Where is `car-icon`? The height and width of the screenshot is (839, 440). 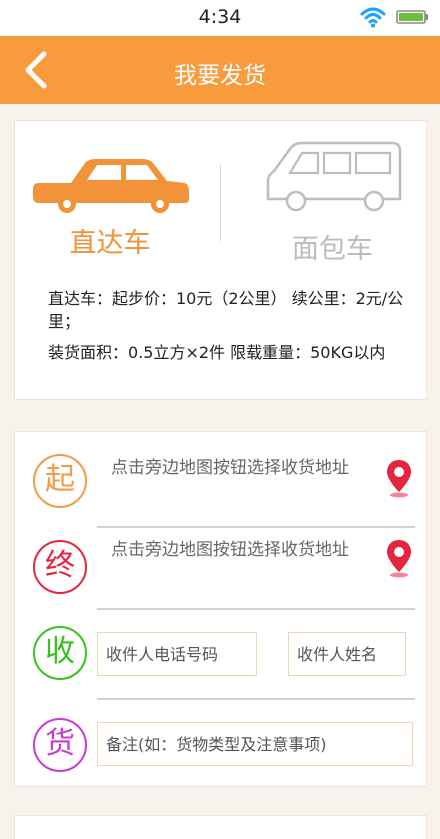 car-icon is located at coordinates (111, 186).